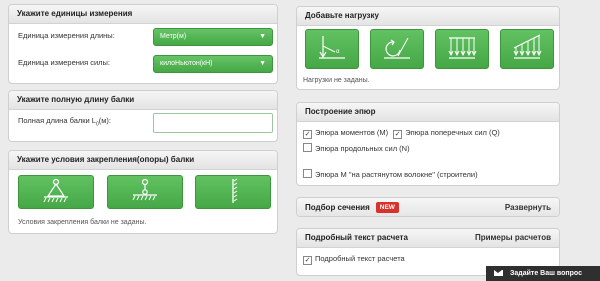 This screenshot has height=281, width=600. Describe the element at coordinates (143, 160) in the screenshot. I see `supports-title: Укажите условия закрепления(опоры) балки` at that location.